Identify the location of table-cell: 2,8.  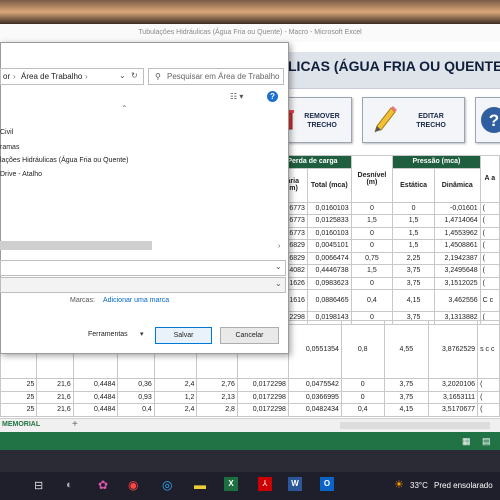
(217, 410).